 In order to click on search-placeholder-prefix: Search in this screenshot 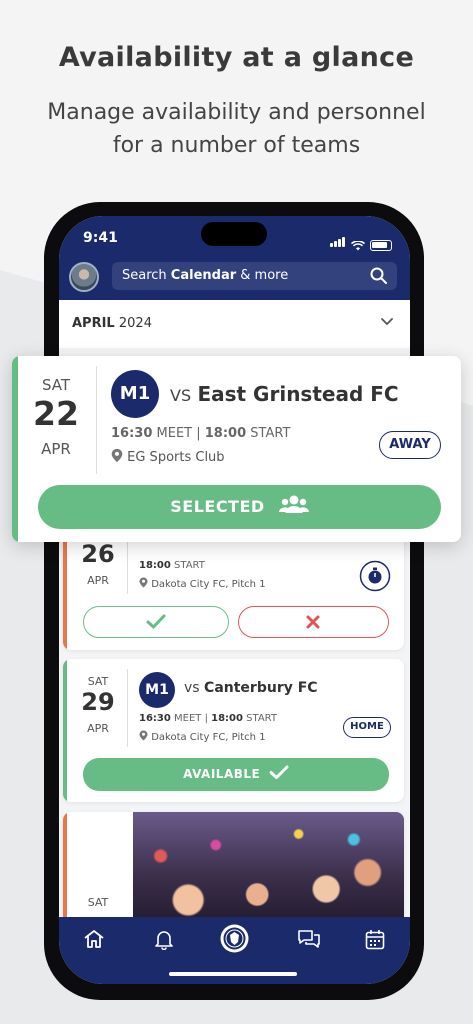, I will do `click(146, 275)`.